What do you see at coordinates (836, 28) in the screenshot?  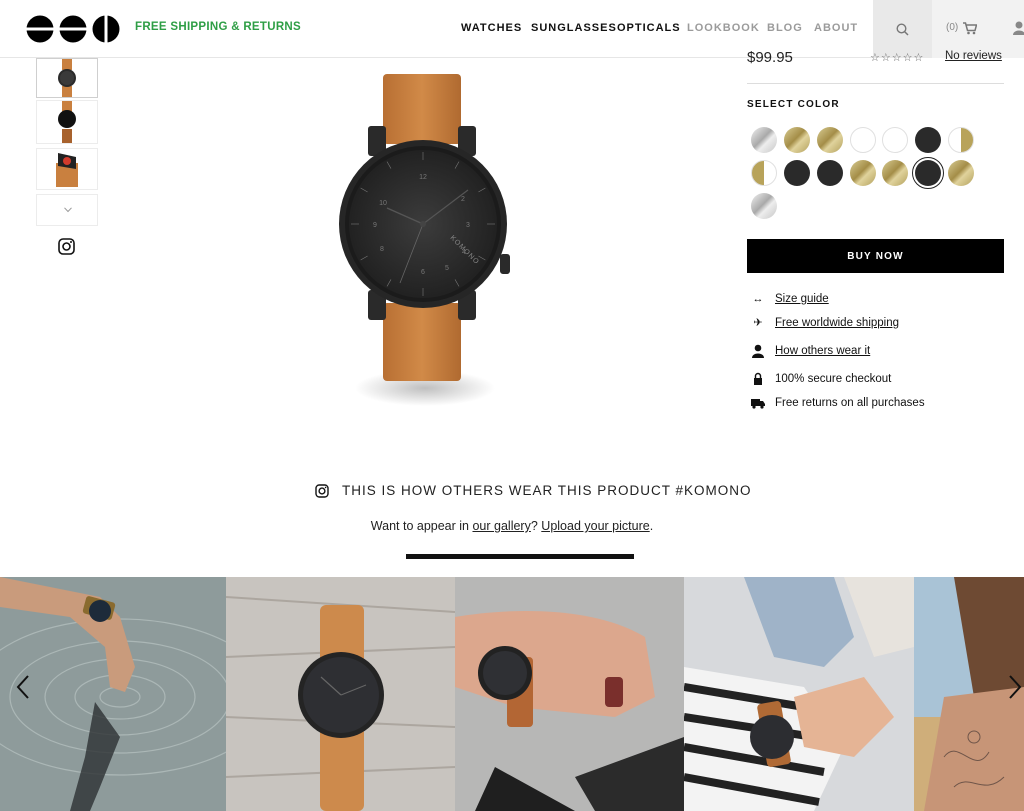 I see `nav-about: ABOUT` at bounding box center [836, 28].